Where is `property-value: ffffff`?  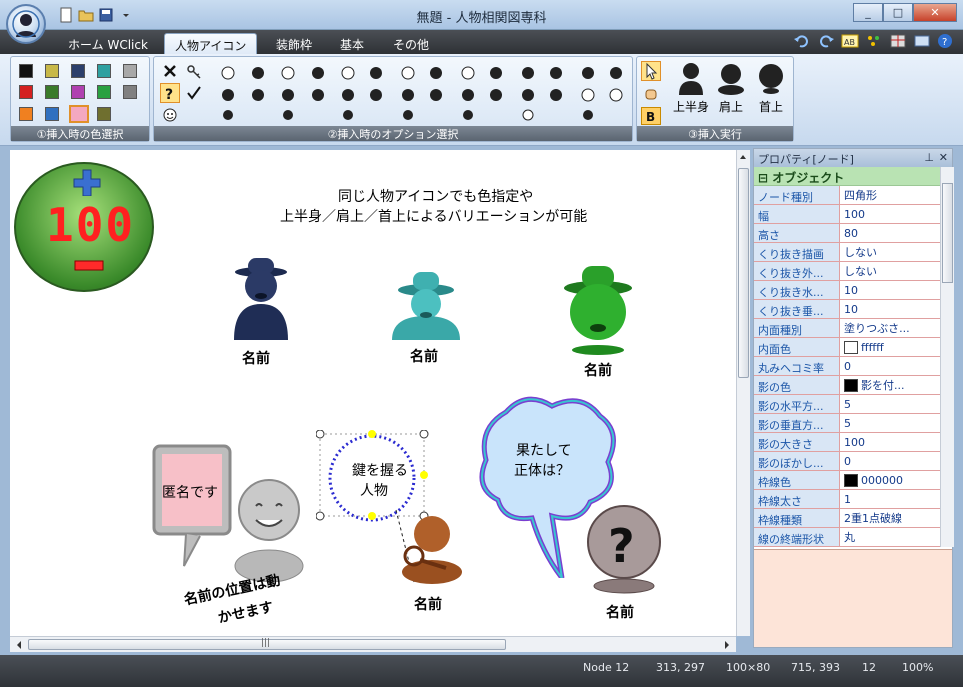
property-value: ffffff is located at coordinates (890, 347).